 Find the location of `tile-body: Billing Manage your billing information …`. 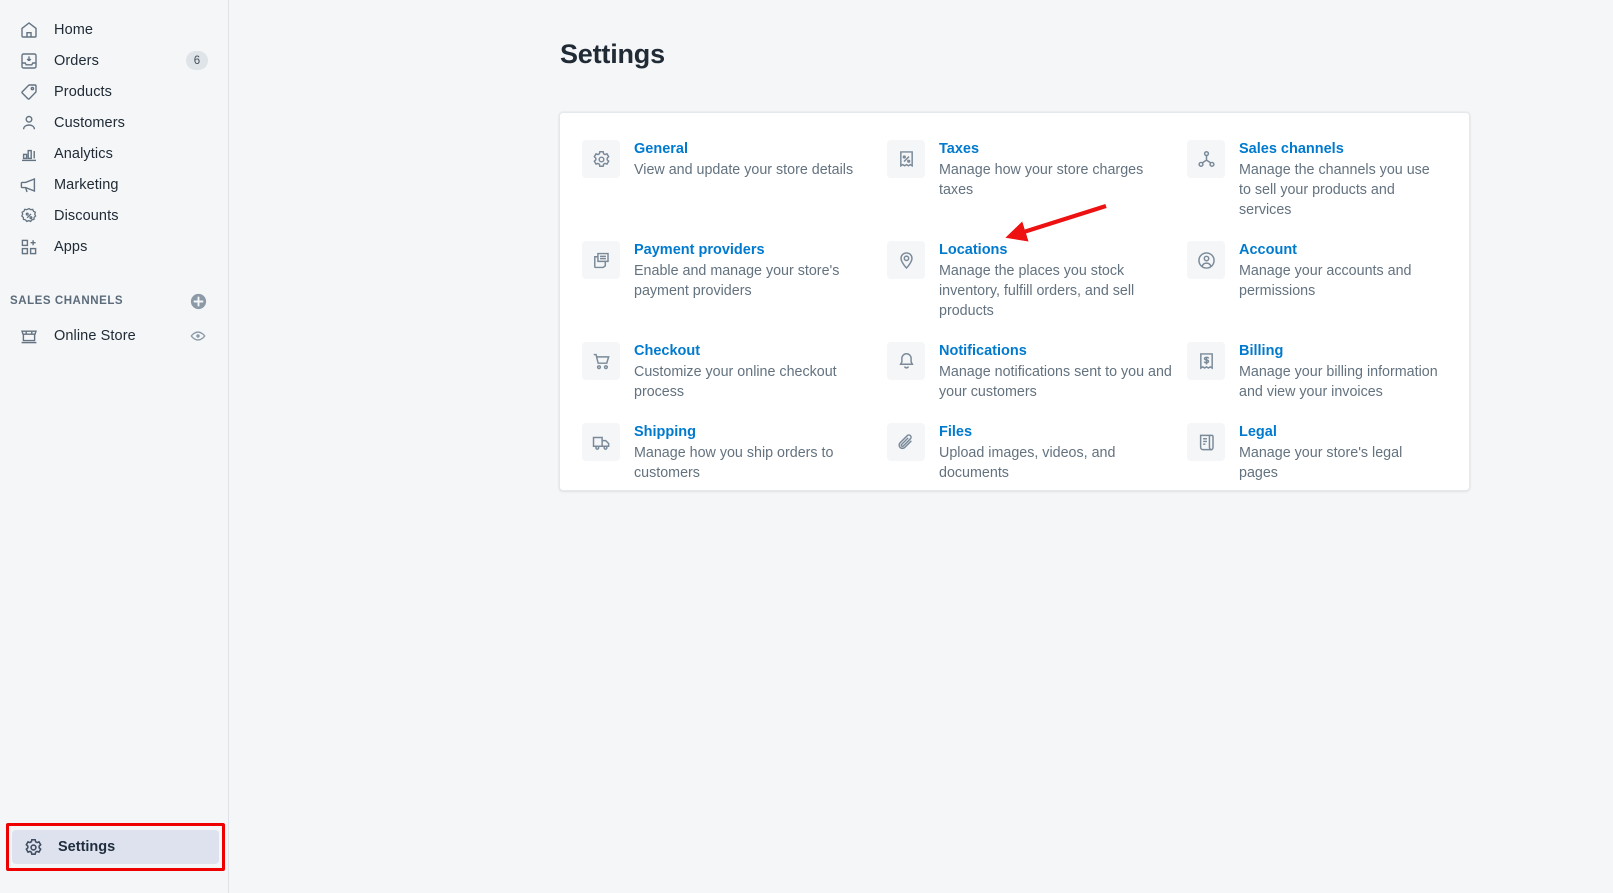

tile-body: Billing Manage your billing information … is located at coordinates (1338, 371).